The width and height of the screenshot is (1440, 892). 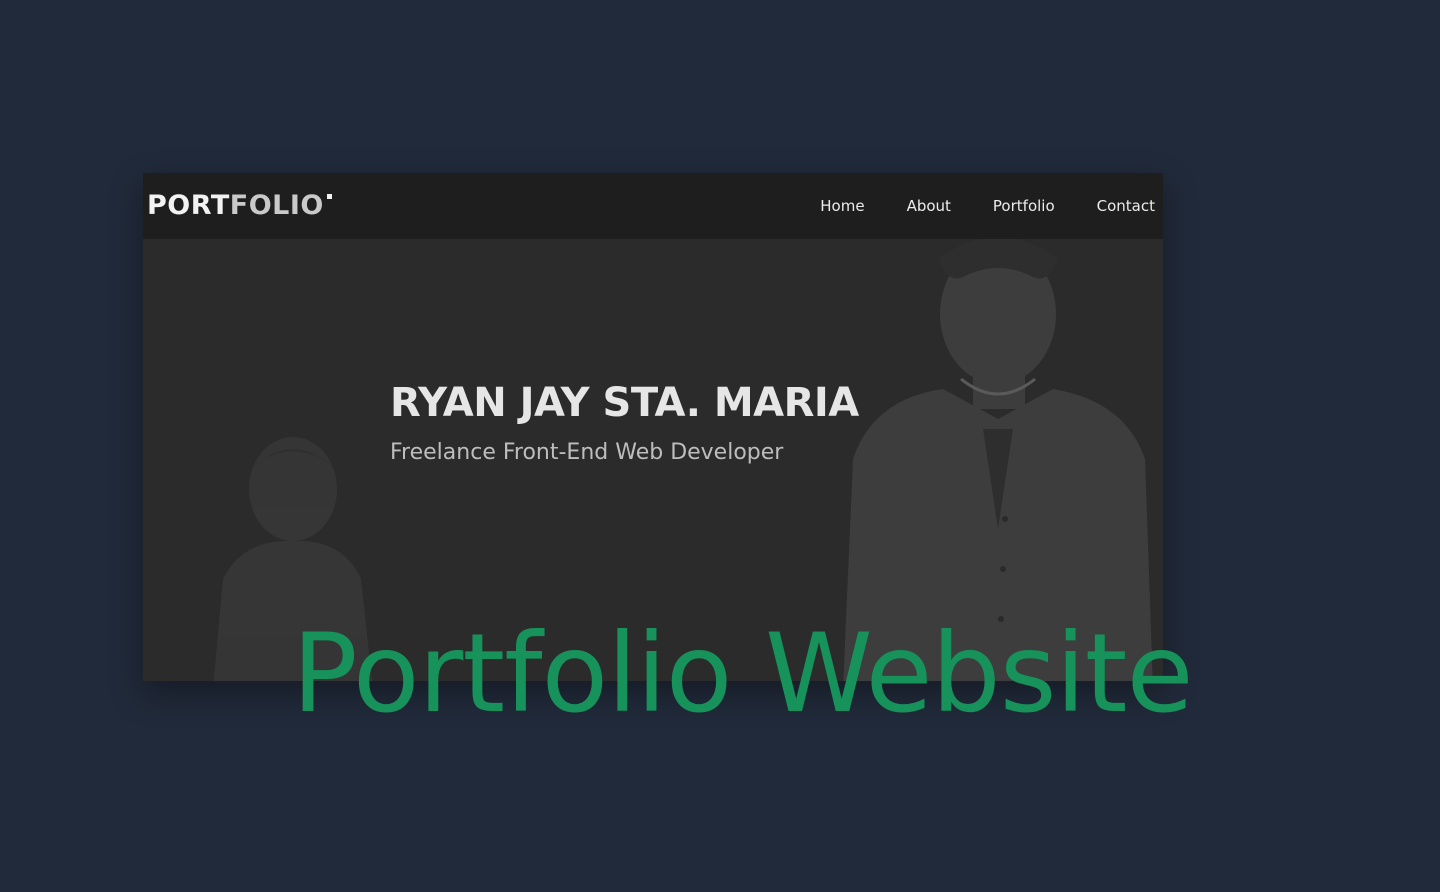 I want to click on site-logo: PORTFOLIO, so click(x=239, y=206).